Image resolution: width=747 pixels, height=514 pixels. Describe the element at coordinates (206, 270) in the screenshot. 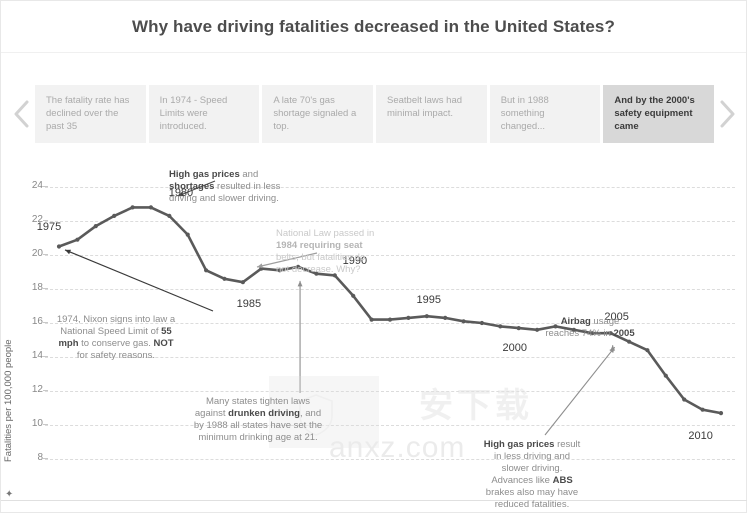

I see `data-point-1983` at that location.